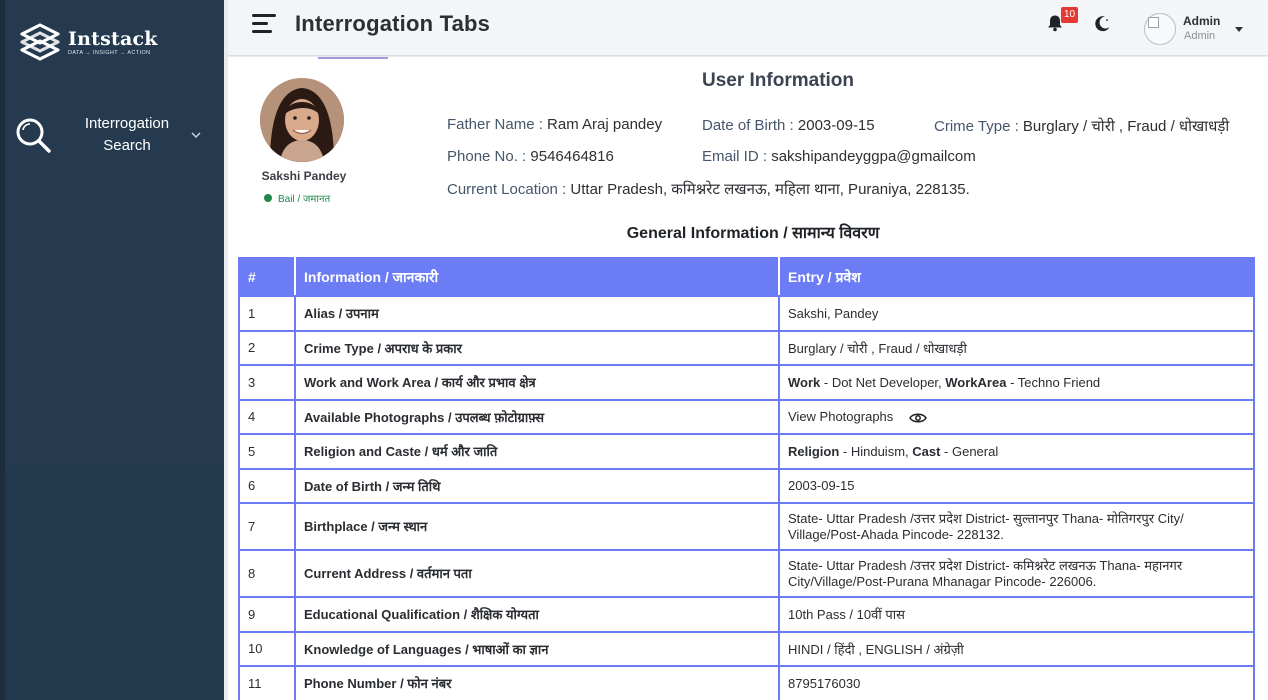 The image size is (1268, 700). What do you see at coordinates (304, 199) in the screenshot?
I see `status-label: Bail / जमानत` at bounding box center [304, 199].